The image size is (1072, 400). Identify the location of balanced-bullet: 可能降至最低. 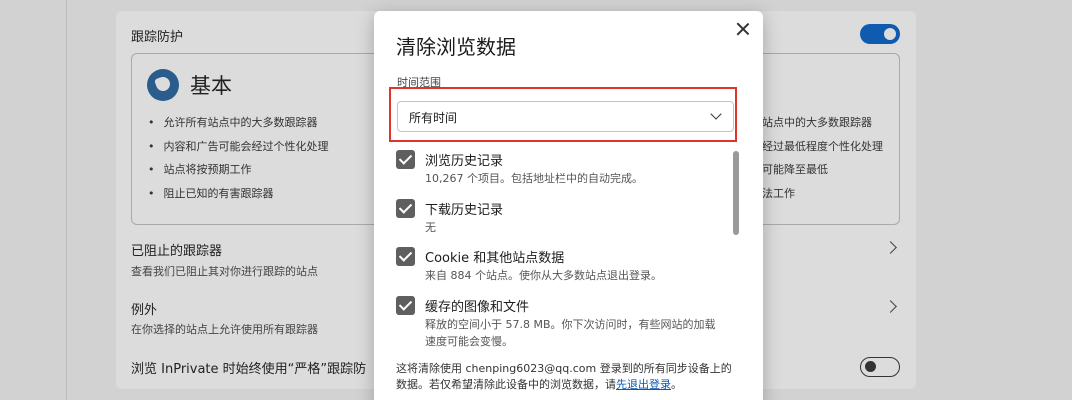
(795, 169).